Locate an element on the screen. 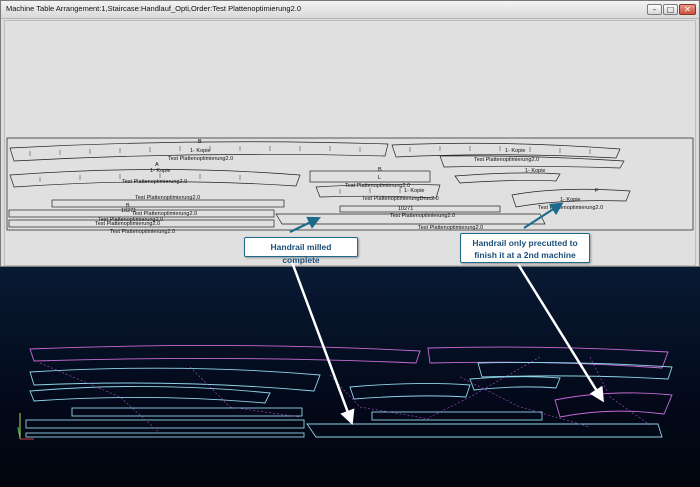 The height and width of the screenshot is (487, 700). callout-text-line2: finish it at a 2nd machine is located at coordinates (525, 255).